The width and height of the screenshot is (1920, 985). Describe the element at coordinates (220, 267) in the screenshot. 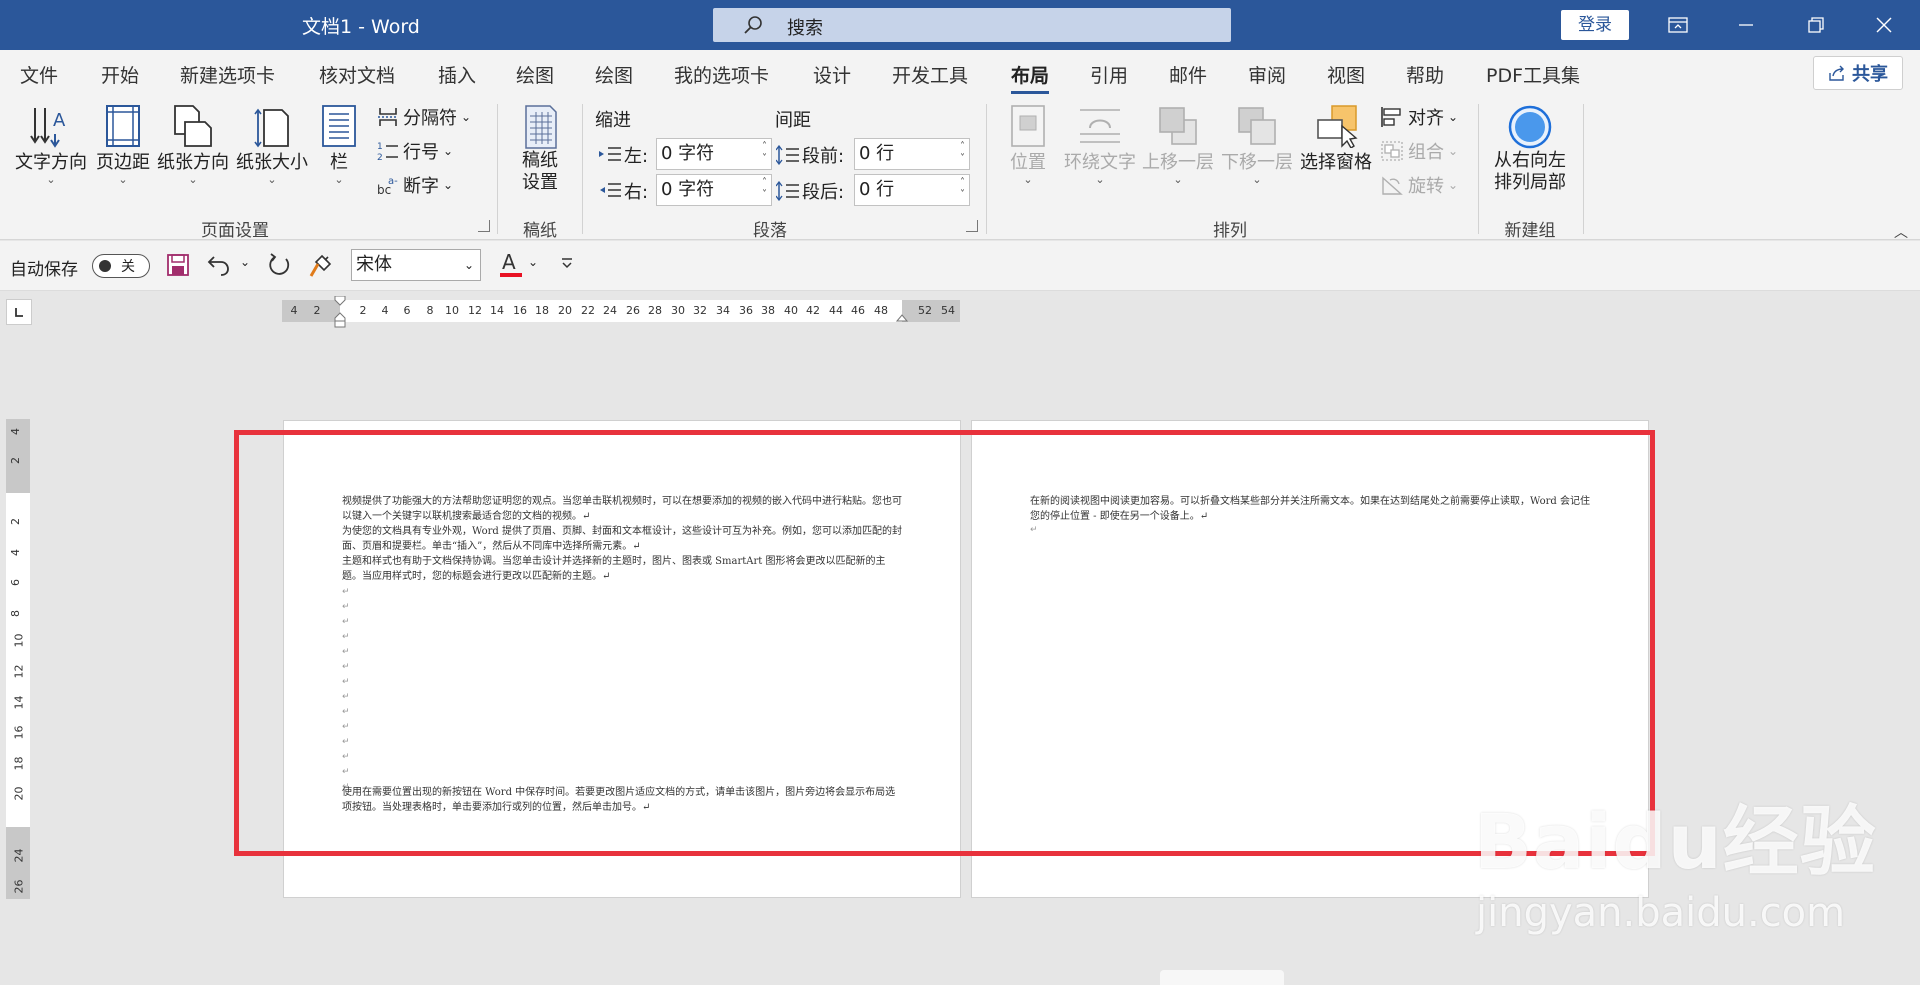

I see `undo-icon` at that location.